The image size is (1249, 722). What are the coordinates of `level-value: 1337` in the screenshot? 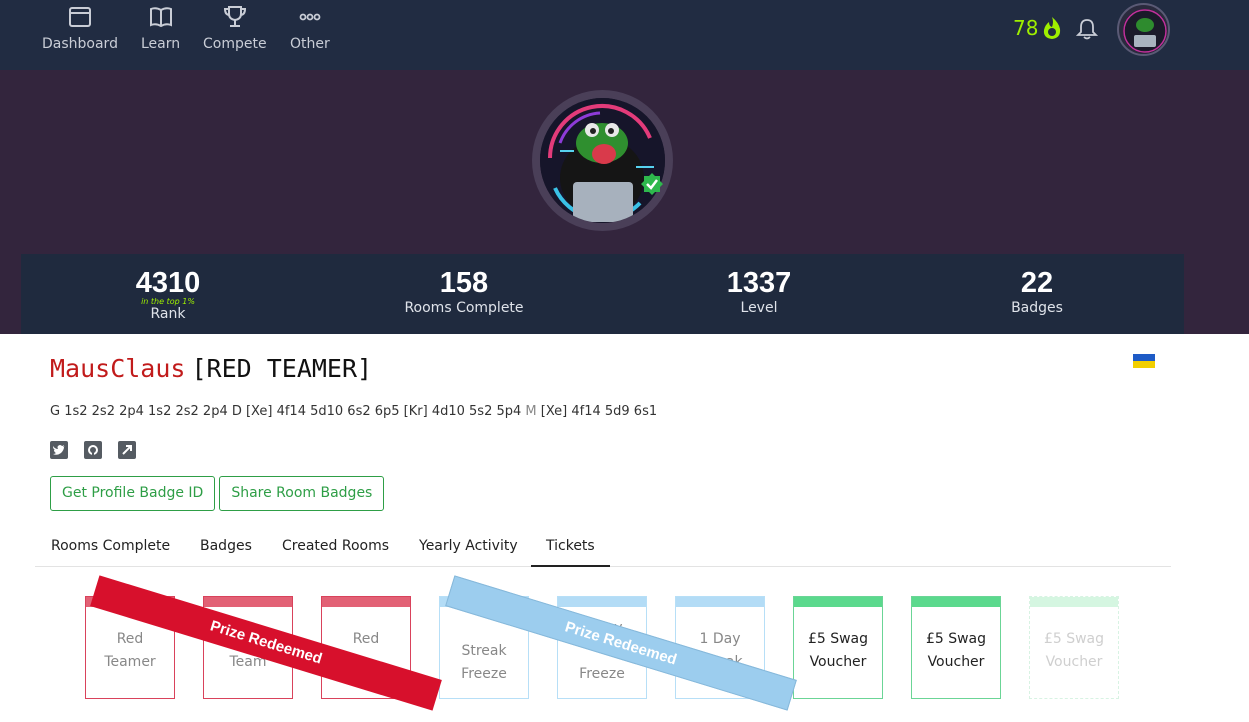 It's located at (759, 283).